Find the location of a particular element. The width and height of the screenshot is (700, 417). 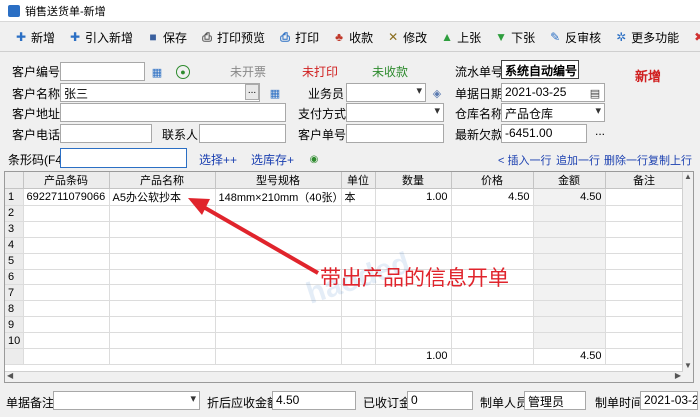

barcode-input is located at coordinates (123, 158).